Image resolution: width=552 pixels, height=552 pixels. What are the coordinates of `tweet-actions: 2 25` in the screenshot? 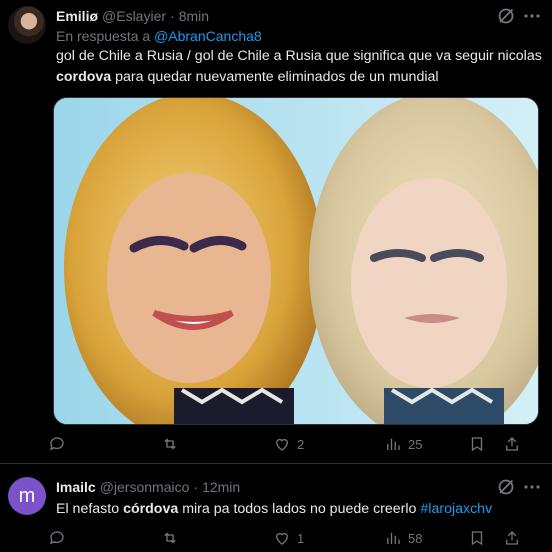 It's located at (293, 444).